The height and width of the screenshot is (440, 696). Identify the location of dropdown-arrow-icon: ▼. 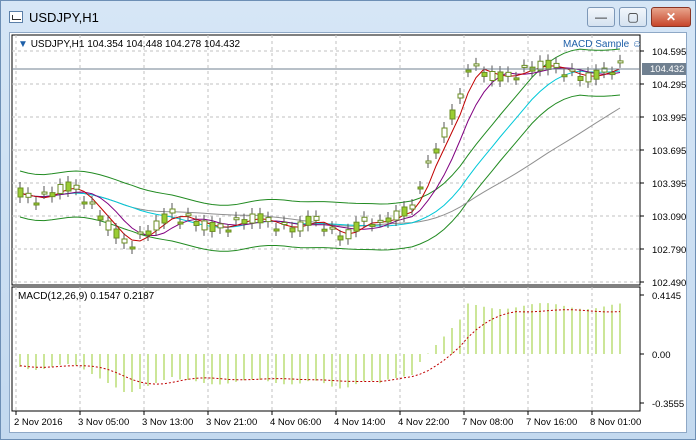
(23, 44).